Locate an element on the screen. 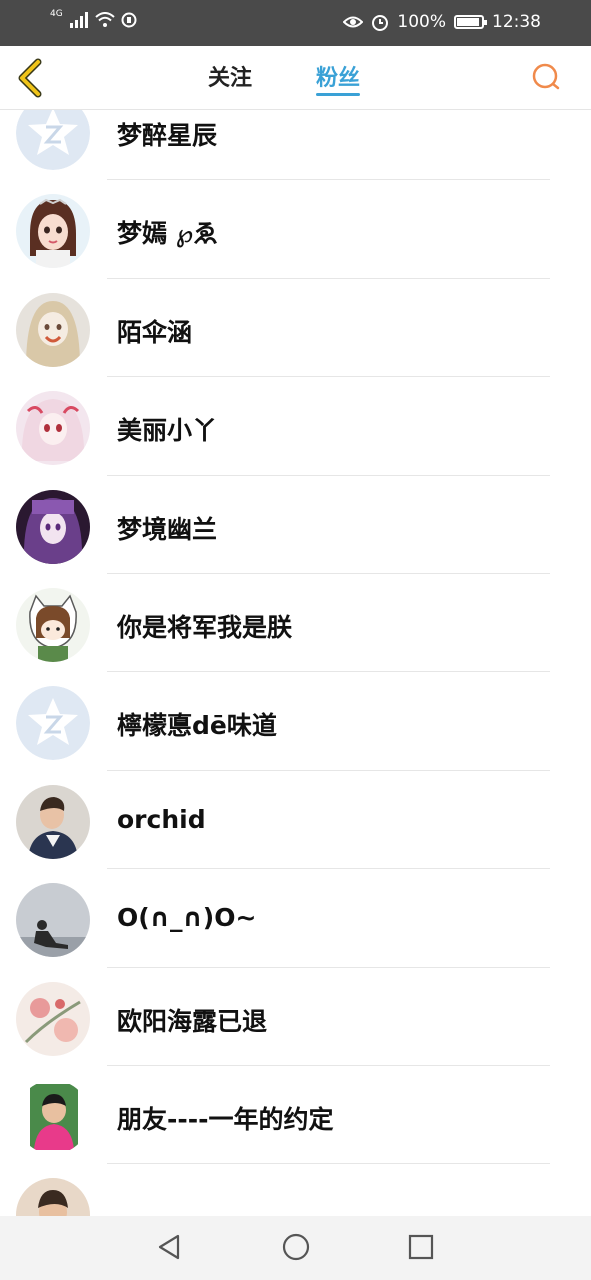 The width and height of the screenshot is (591, 1280). tab-following-label: 关注 is located at coordinates (230, 78).